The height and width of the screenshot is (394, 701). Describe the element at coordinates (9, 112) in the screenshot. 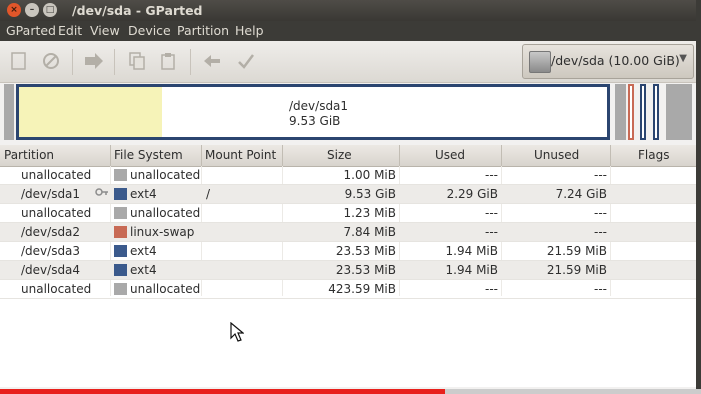

I see `diskmap-unallocated-start` at that location.